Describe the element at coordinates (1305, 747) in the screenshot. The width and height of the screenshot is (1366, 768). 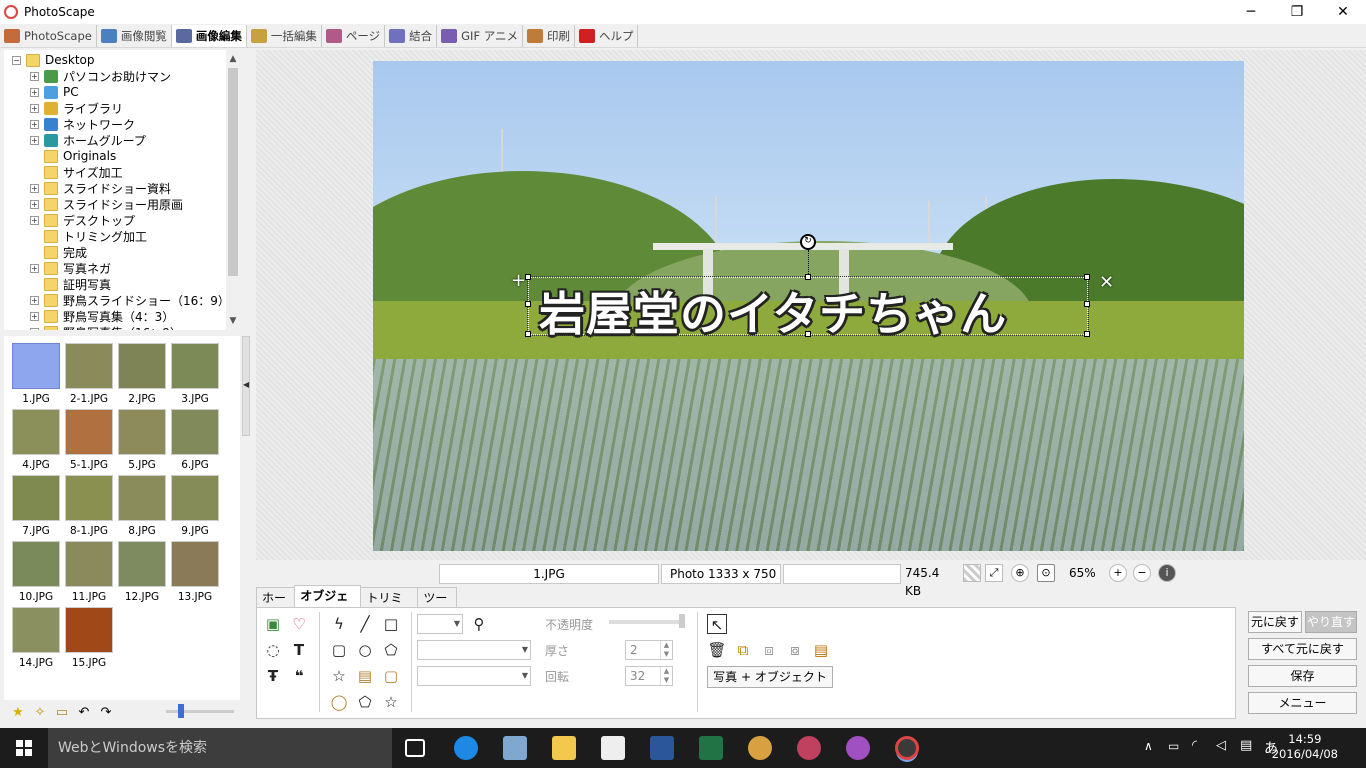
I see `taskbar-clock: 14:59 2016/04/08` at that location.